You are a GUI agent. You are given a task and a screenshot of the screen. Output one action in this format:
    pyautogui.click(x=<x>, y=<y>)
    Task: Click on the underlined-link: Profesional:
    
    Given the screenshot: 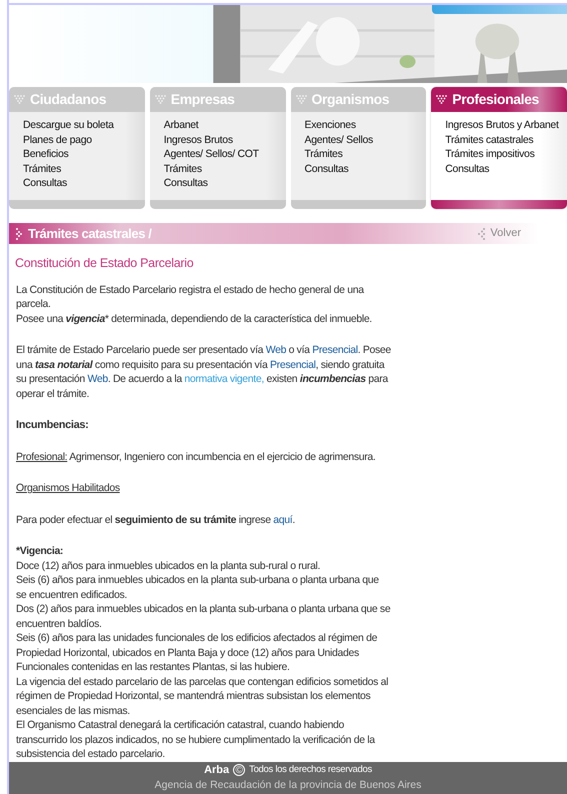 What is the action you would take?
    pyautogui.click(x=42, y=456)
    